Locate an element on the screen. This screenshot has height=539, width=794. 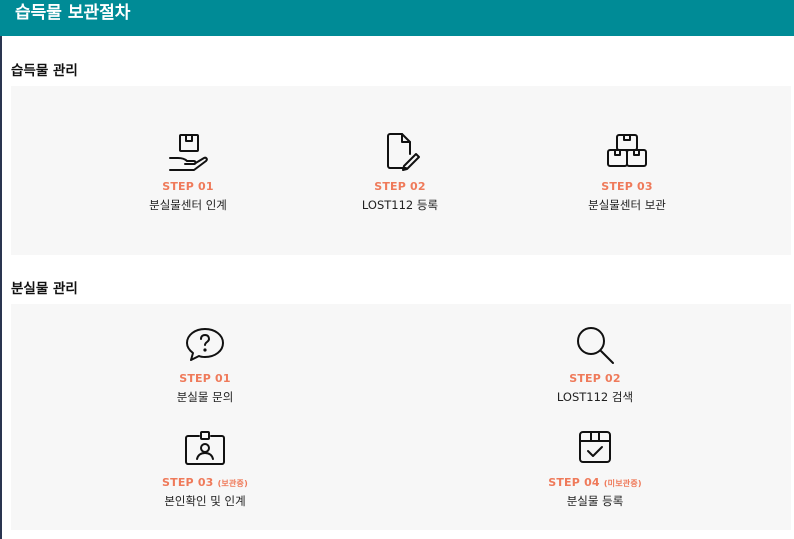
step-label: 분실물 등록 is located at coordinates (595, 501).